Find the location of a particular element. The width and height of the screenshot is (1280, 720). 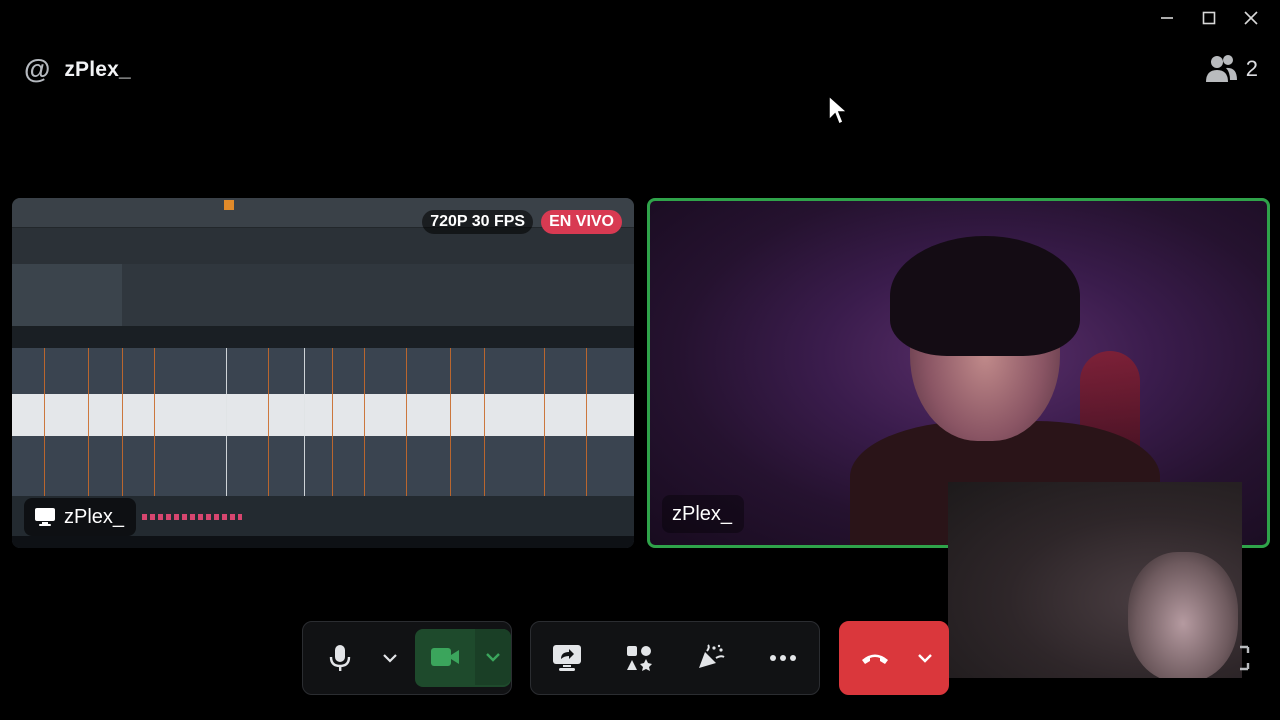

mic-options-button is located at coordinates (390, 658).